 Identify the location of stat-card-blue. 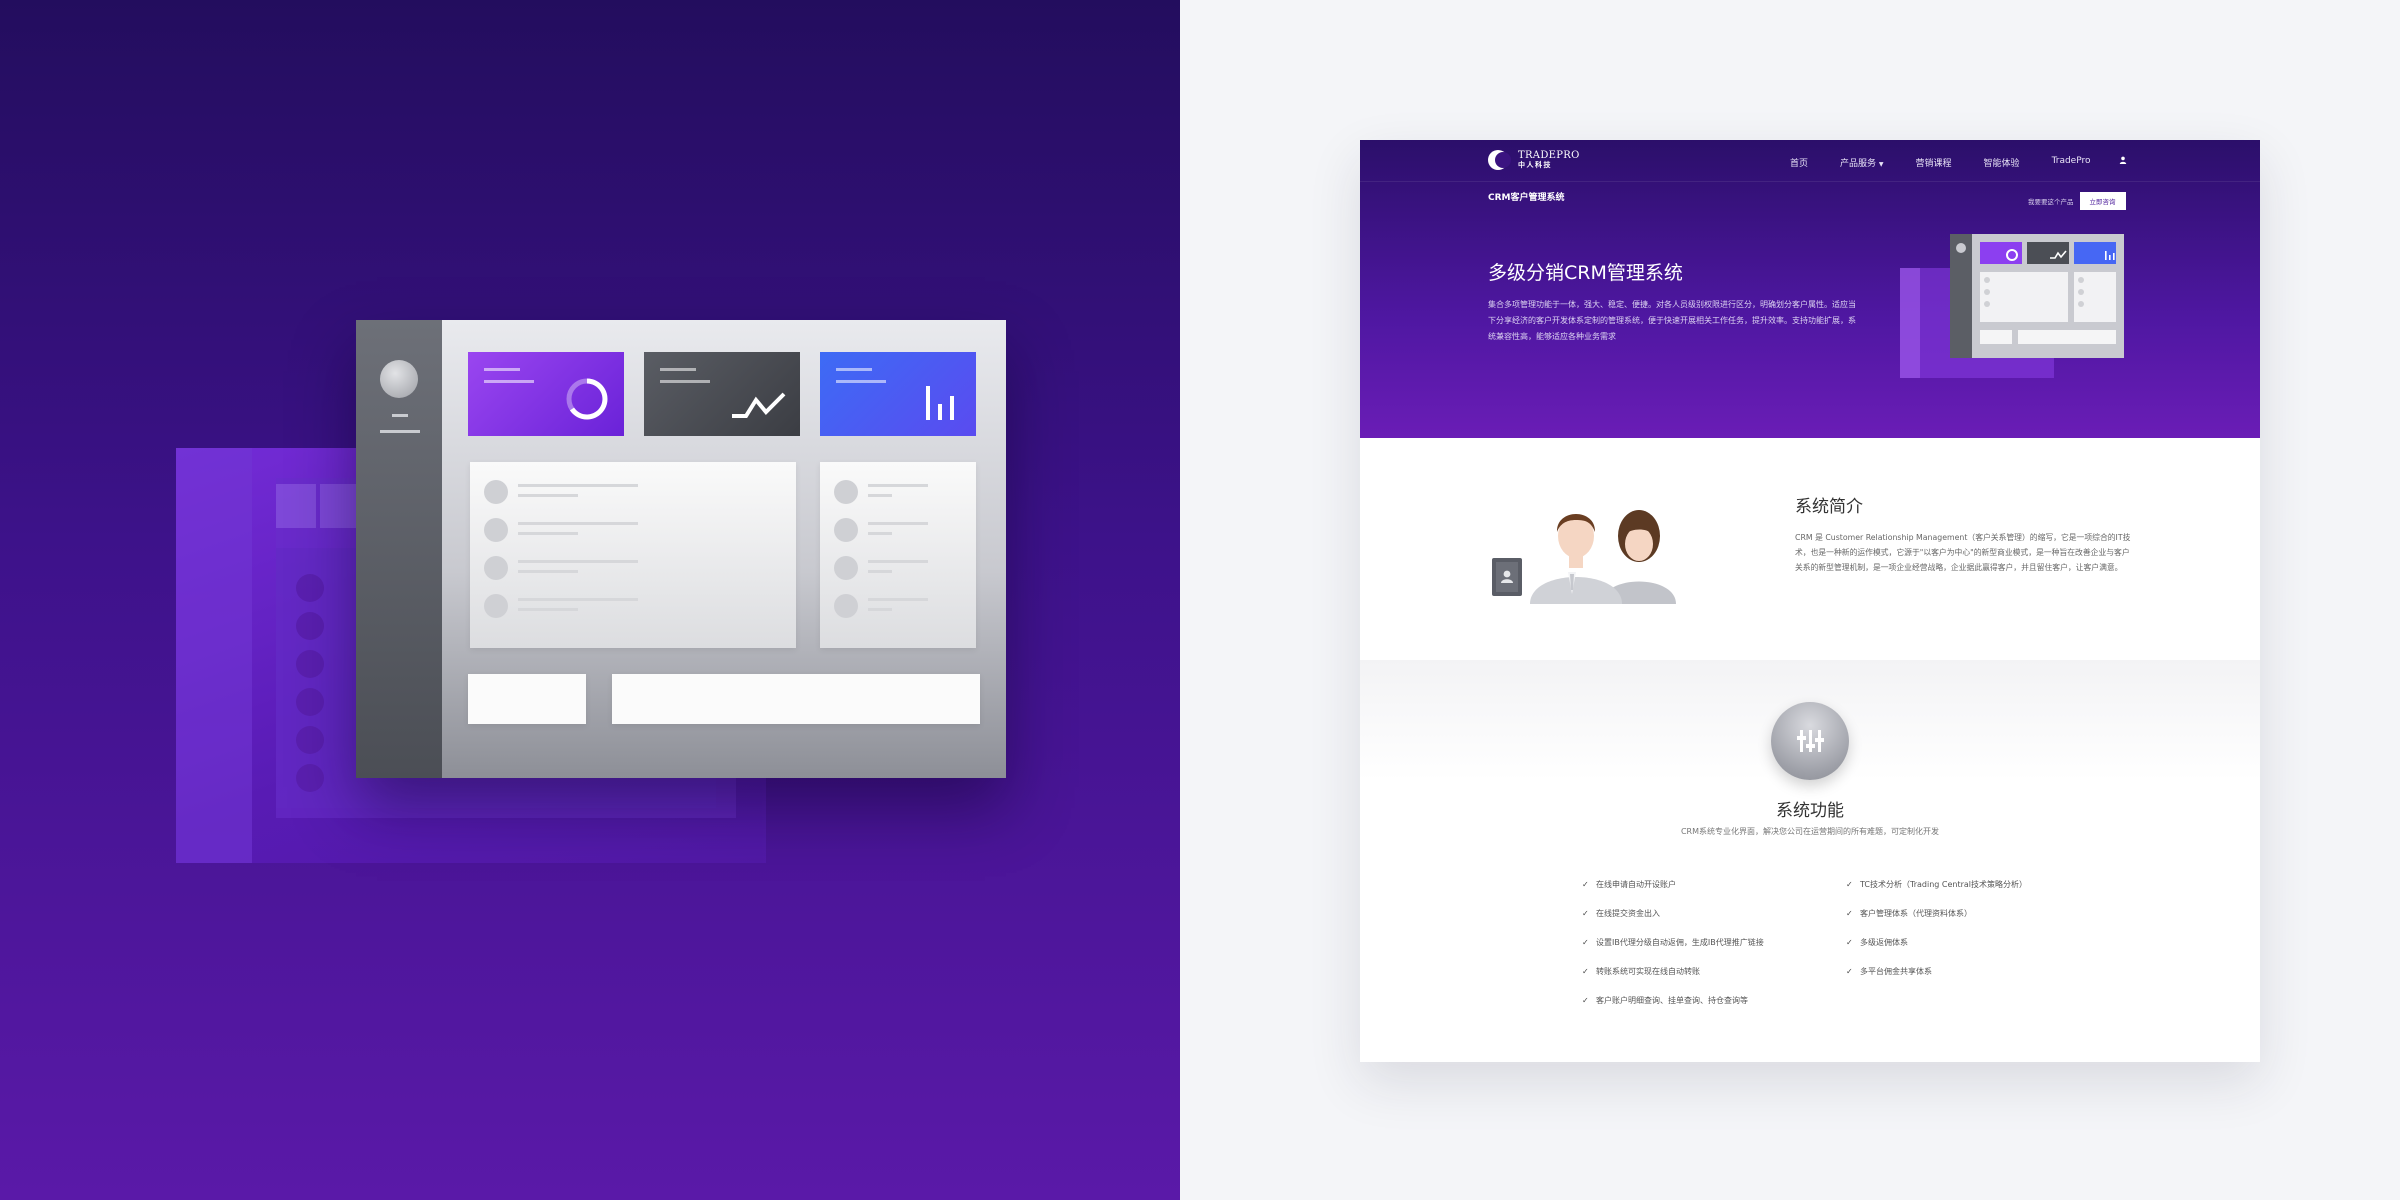
(898, 394).